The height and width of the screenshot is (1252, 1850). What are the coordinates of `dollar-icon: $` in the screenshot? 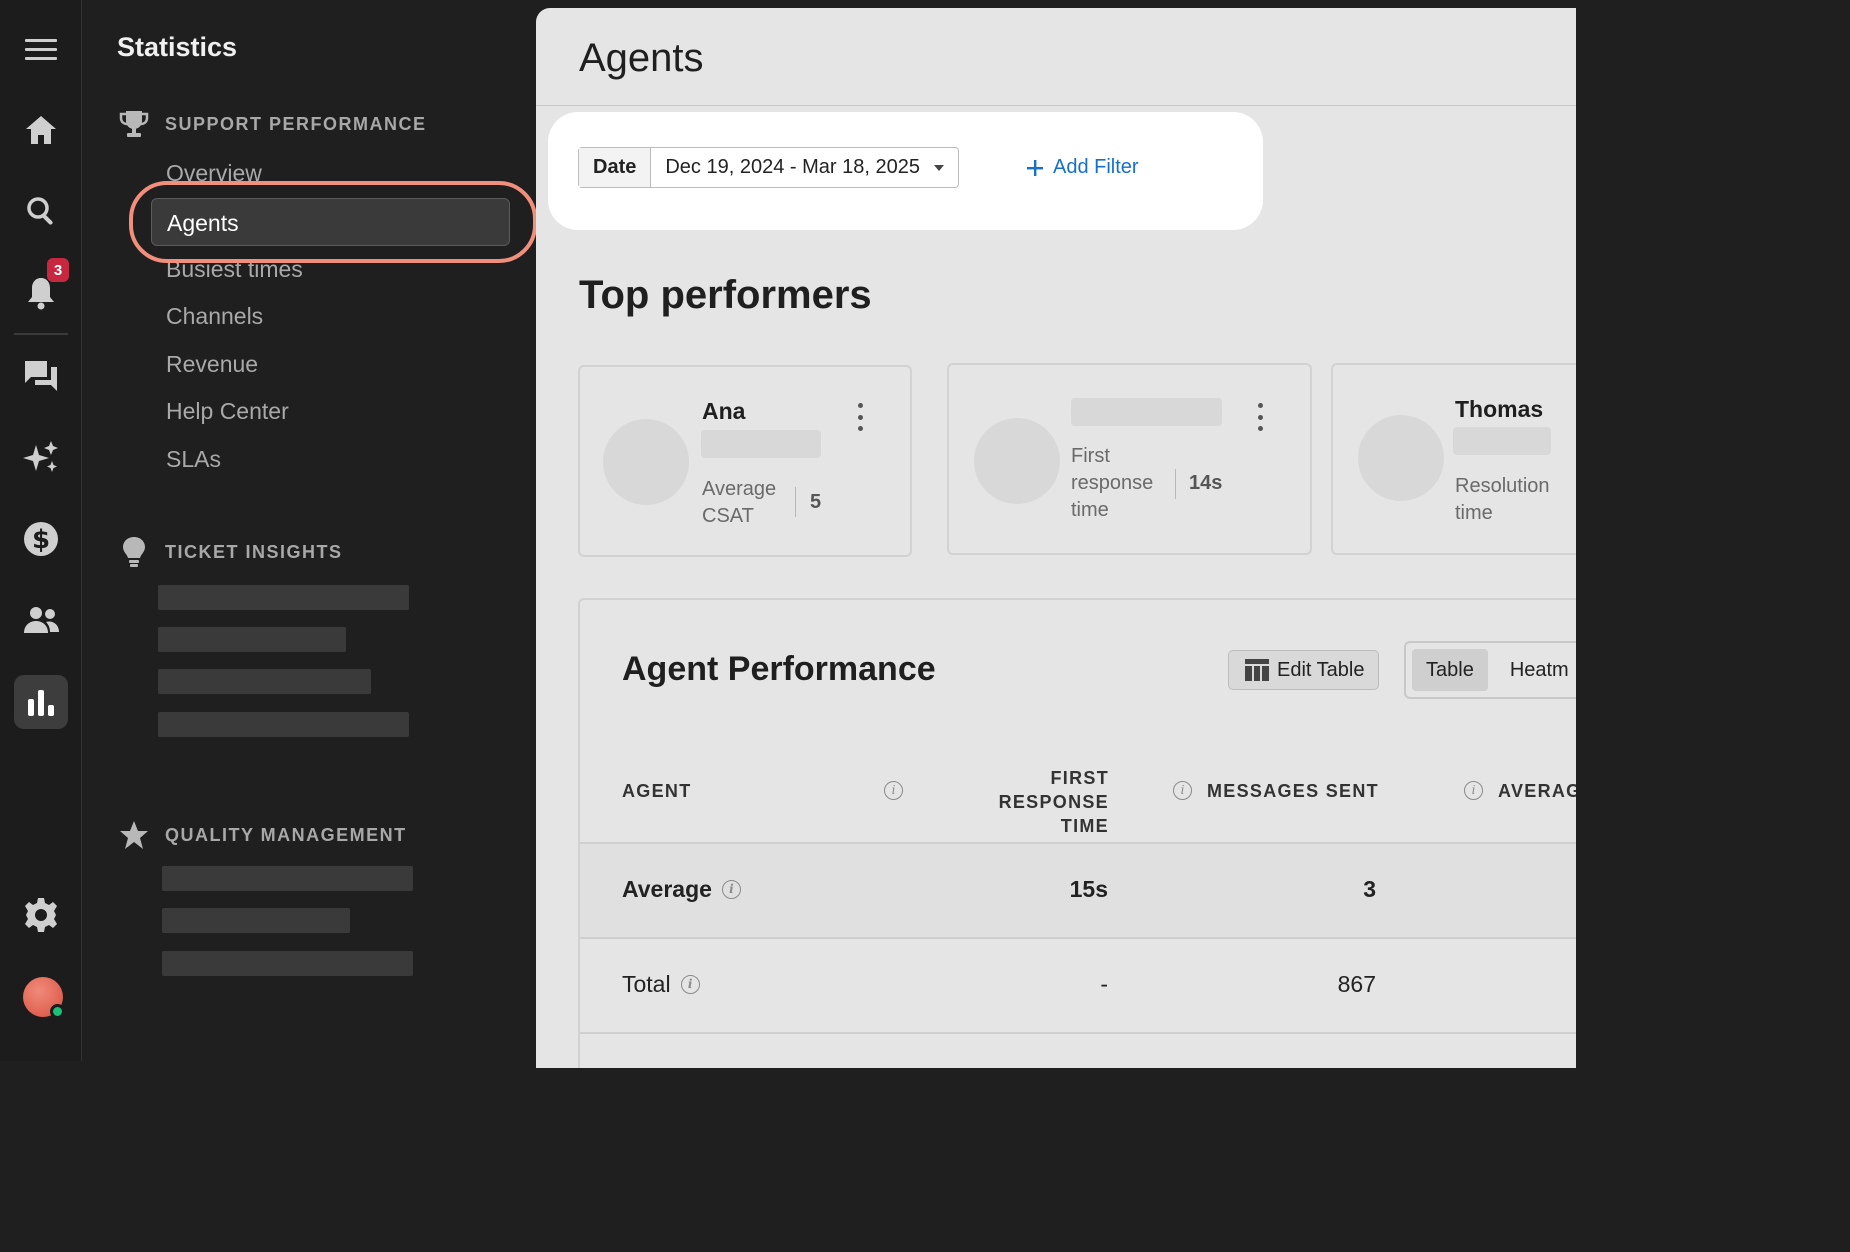 It's located at (41, 539).